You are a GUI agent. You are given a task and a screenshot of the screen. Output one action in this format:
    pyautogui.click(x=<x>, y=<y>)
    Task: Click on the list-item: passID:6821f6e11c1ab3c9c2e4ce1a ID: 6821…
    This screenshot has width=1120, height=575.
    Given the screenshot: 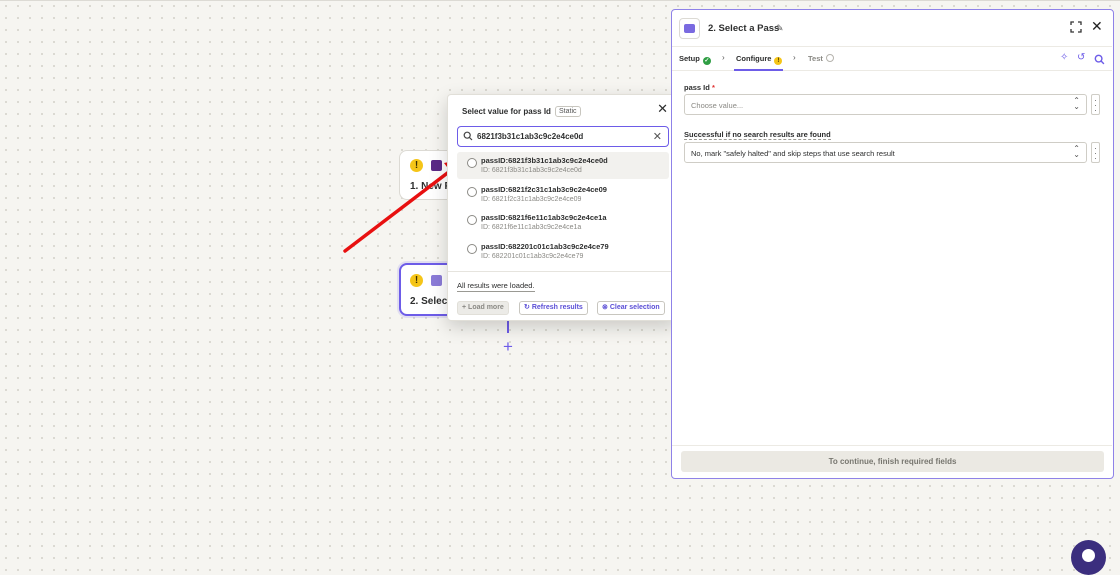 What is the action you would take?
    pyautogui.click(x=563, y=222)
    